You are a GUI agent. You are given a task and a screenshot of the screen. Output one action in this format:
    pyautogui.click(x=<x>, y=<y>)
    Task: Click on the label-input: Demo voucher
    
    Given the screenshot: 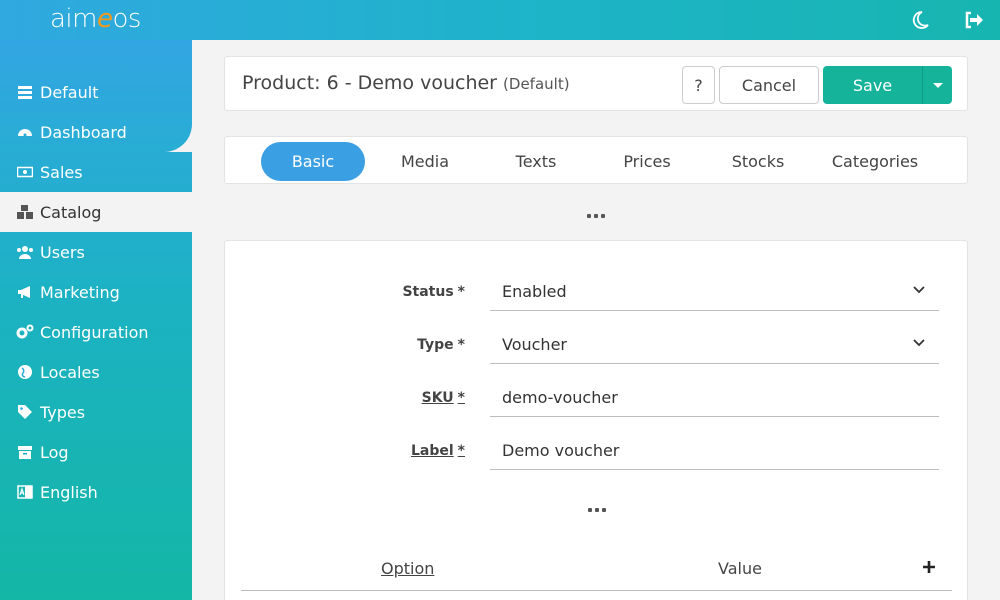 What is the action you would take?
    pyautogui.click(x=714, y=451)
    